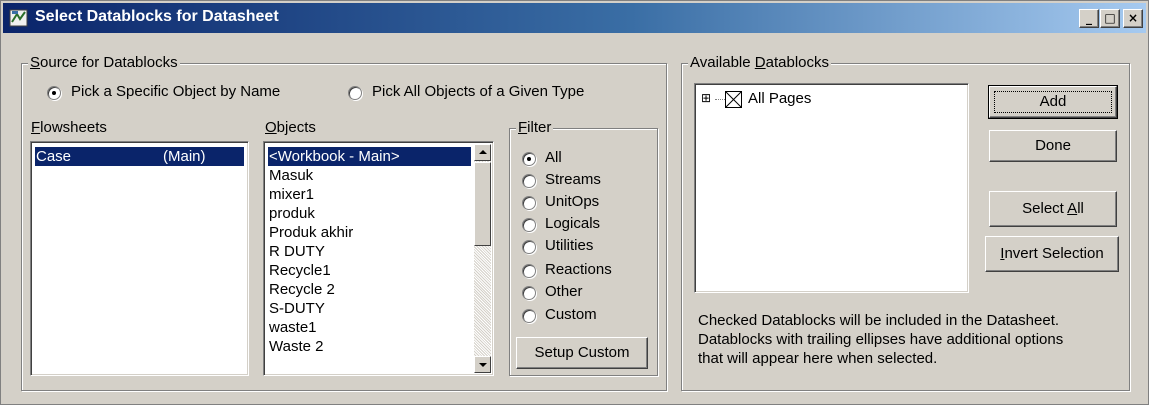 The width and height of the screenshot is (1149, 405). I want to click on filter-radio-other, so click(529, 293).